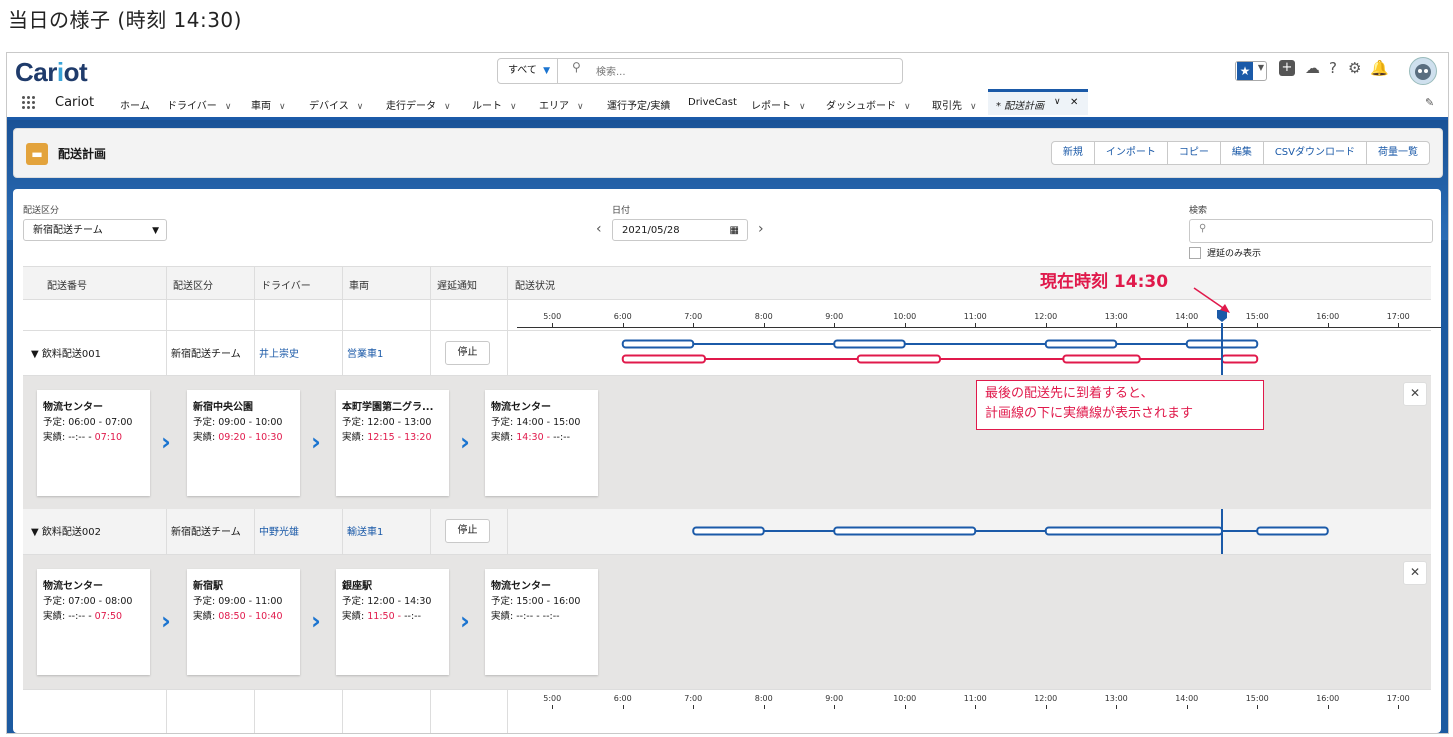  What do you see at coordinates (1073, 153) in the screenshot?
I see `new-button: 新規` at bounding box center [1073, 153].